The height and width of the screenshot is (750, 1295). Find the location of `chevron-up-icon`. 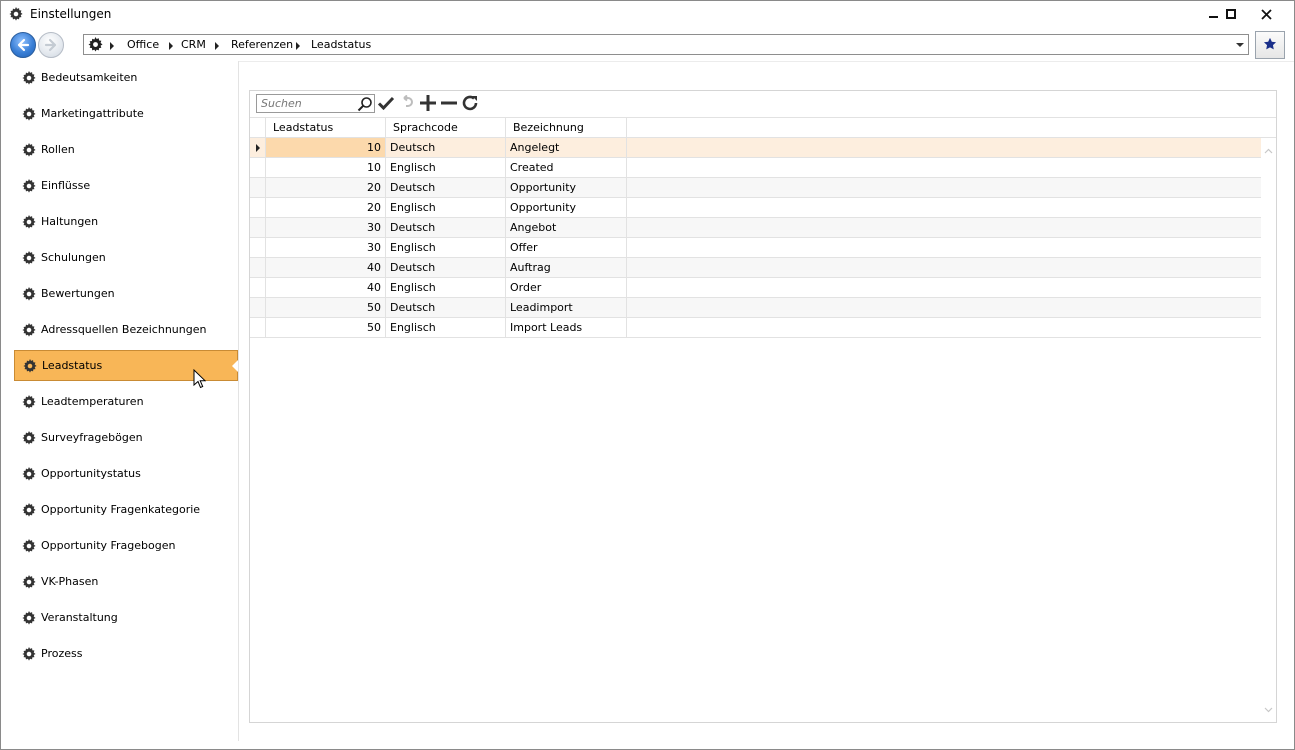

chevron-up-icon is located at coordinates (1268, 150).